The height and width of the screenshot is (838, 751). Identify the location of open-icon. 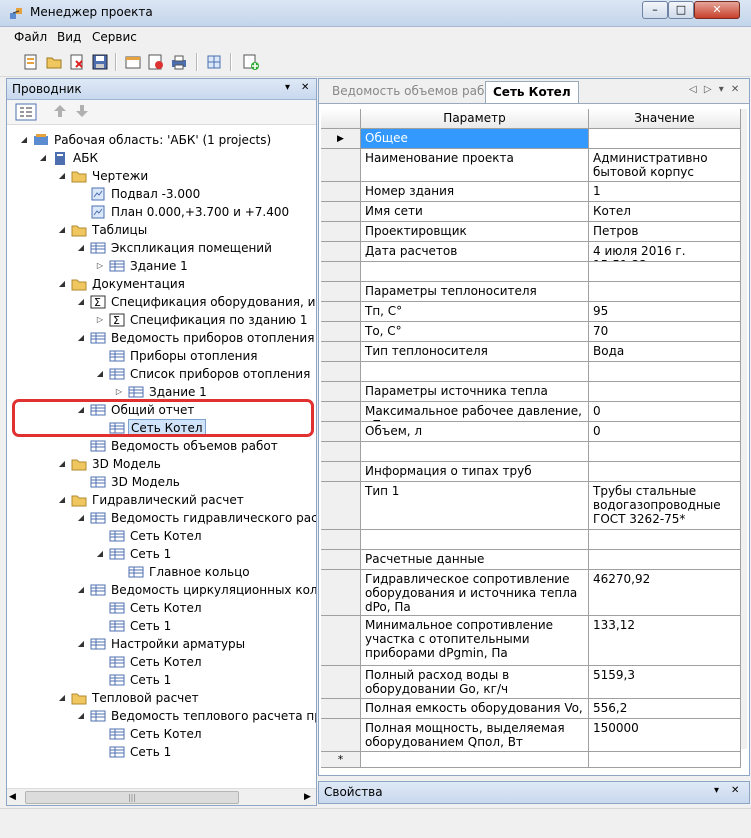
(54, 62).